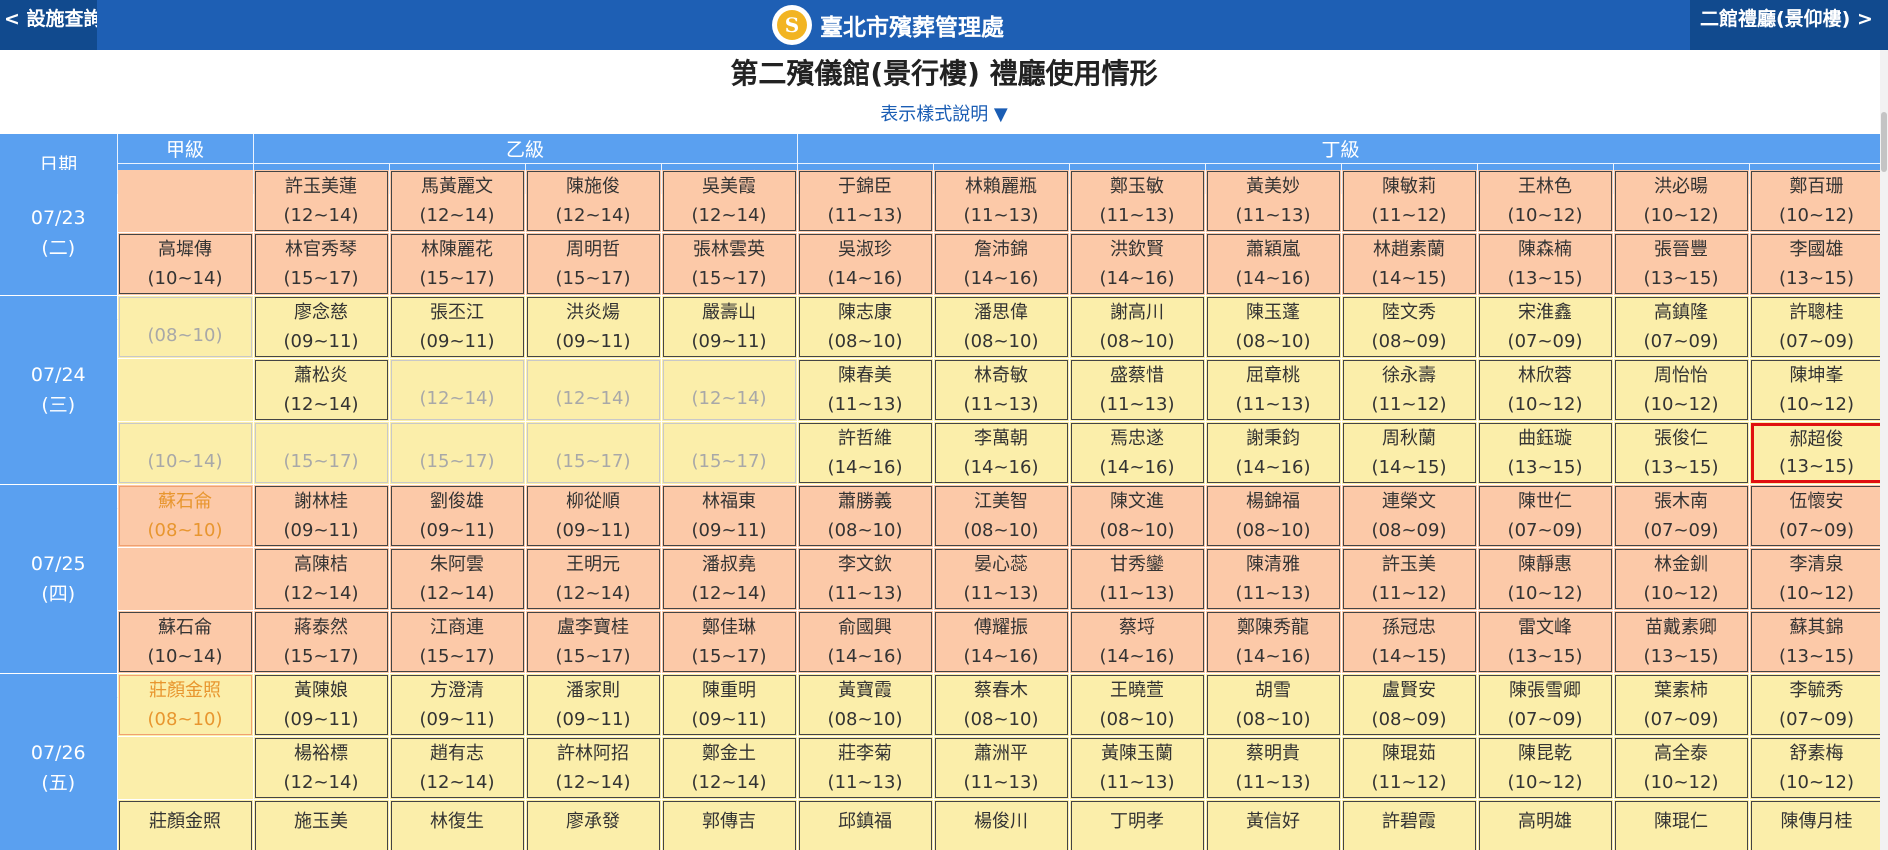 The height and width of the screenshot is (850, 1888). I want to click on booking-cell: 李毓秀 (07~09), so click(1814, 705).